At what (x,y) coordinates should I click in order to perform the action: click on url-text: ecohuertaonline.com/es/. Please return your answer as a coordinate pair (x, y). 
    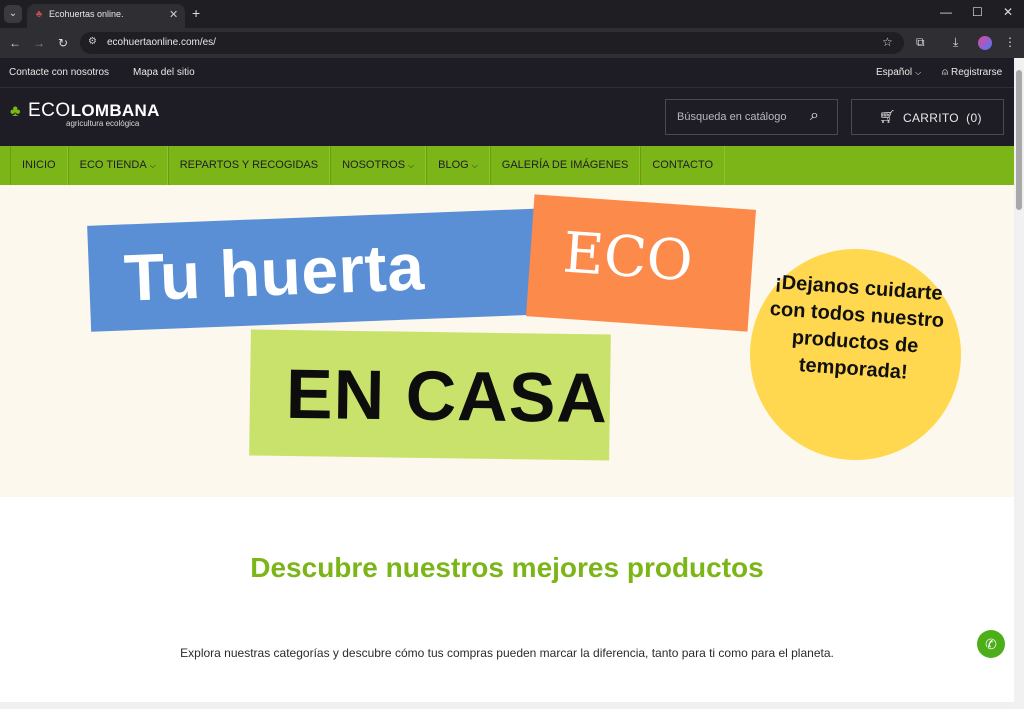
    Looking at the image, I should click on (161, 42).